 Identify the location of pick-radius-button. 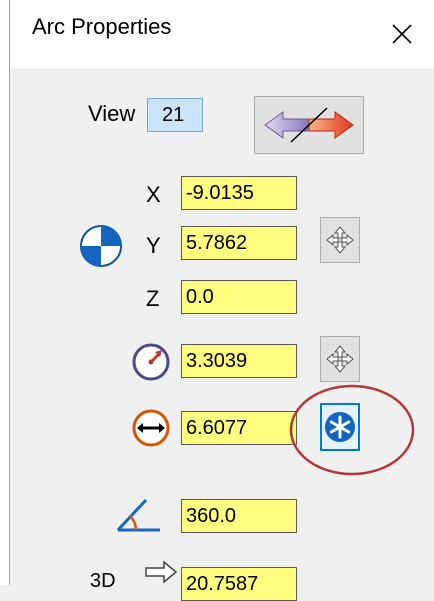
(340, 359).